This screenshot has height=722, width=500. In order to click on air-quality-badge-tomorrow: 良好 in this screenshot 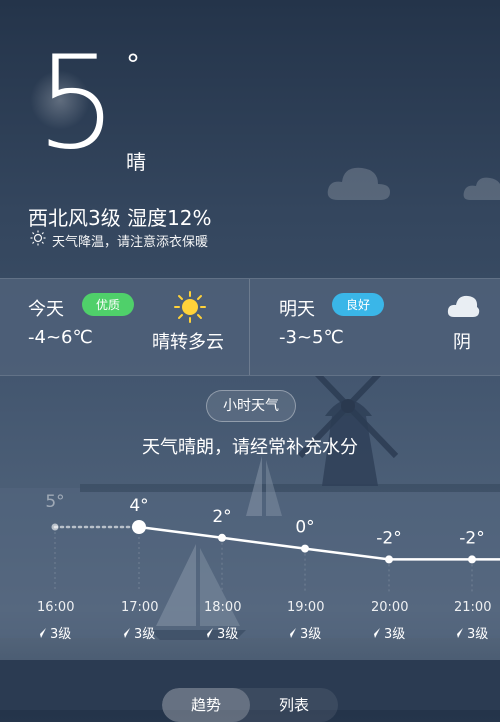, I will do `click(358, 304)`.